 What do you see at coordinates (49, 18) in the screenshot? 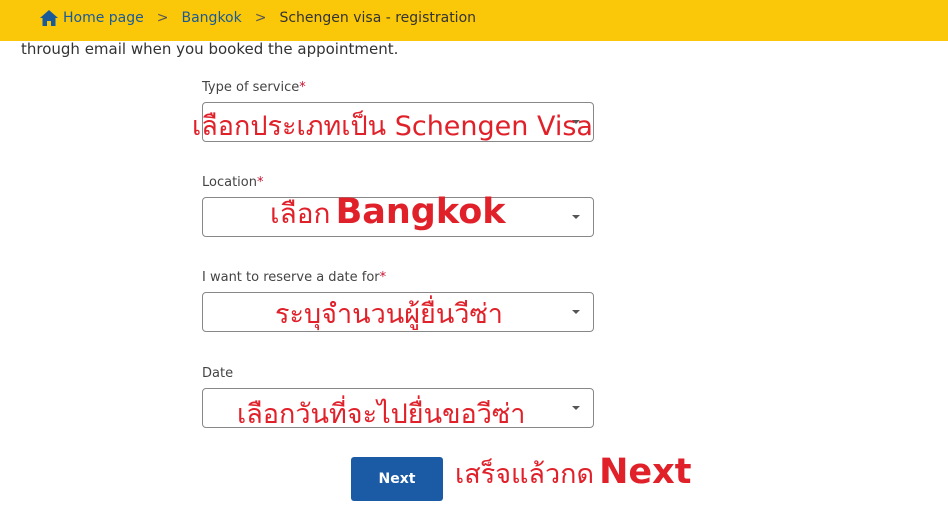
I see `home-icon` at bounding box center [49, 18].